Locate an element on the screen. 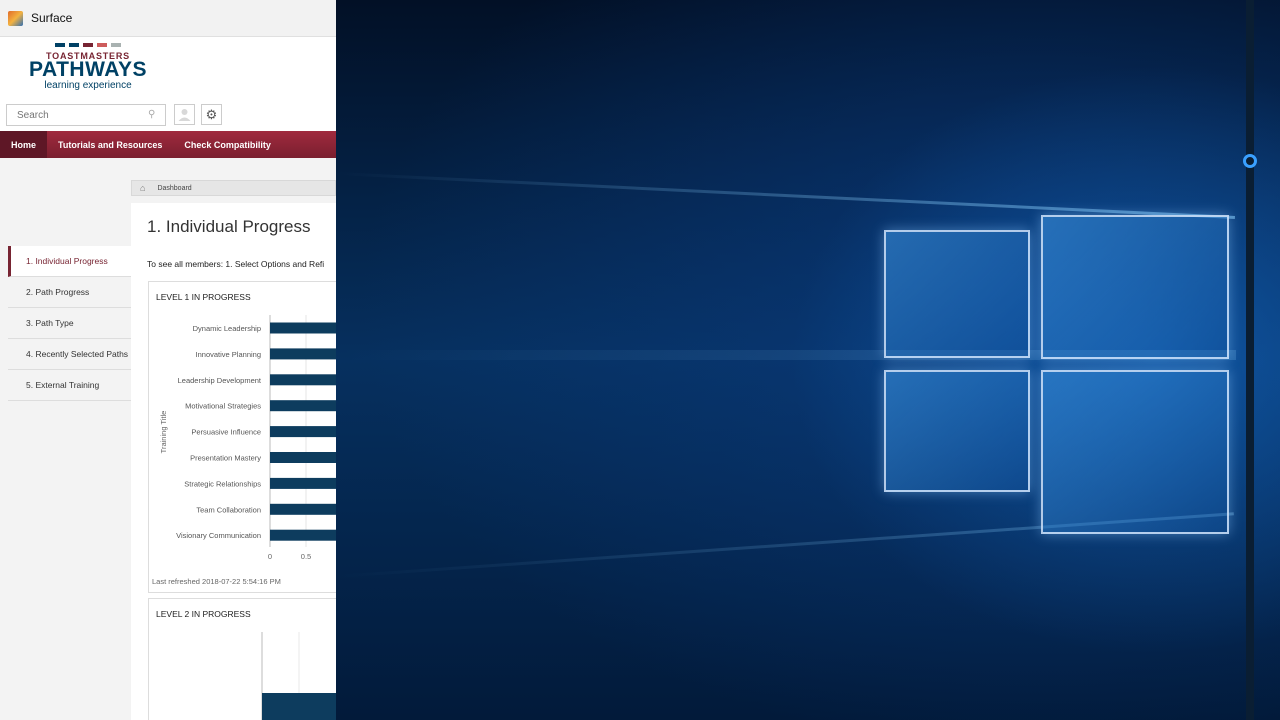  category-label: Visionary Communication is located at coordinates (218, 535).